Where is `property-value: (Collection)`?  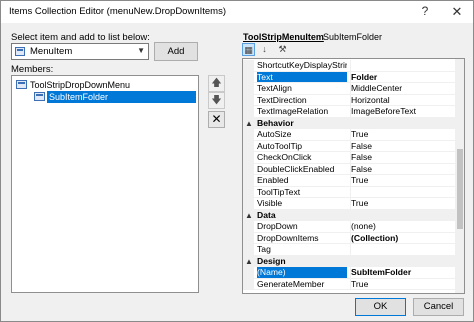
property-value: (Collection) is located at coordinates (402, 237).